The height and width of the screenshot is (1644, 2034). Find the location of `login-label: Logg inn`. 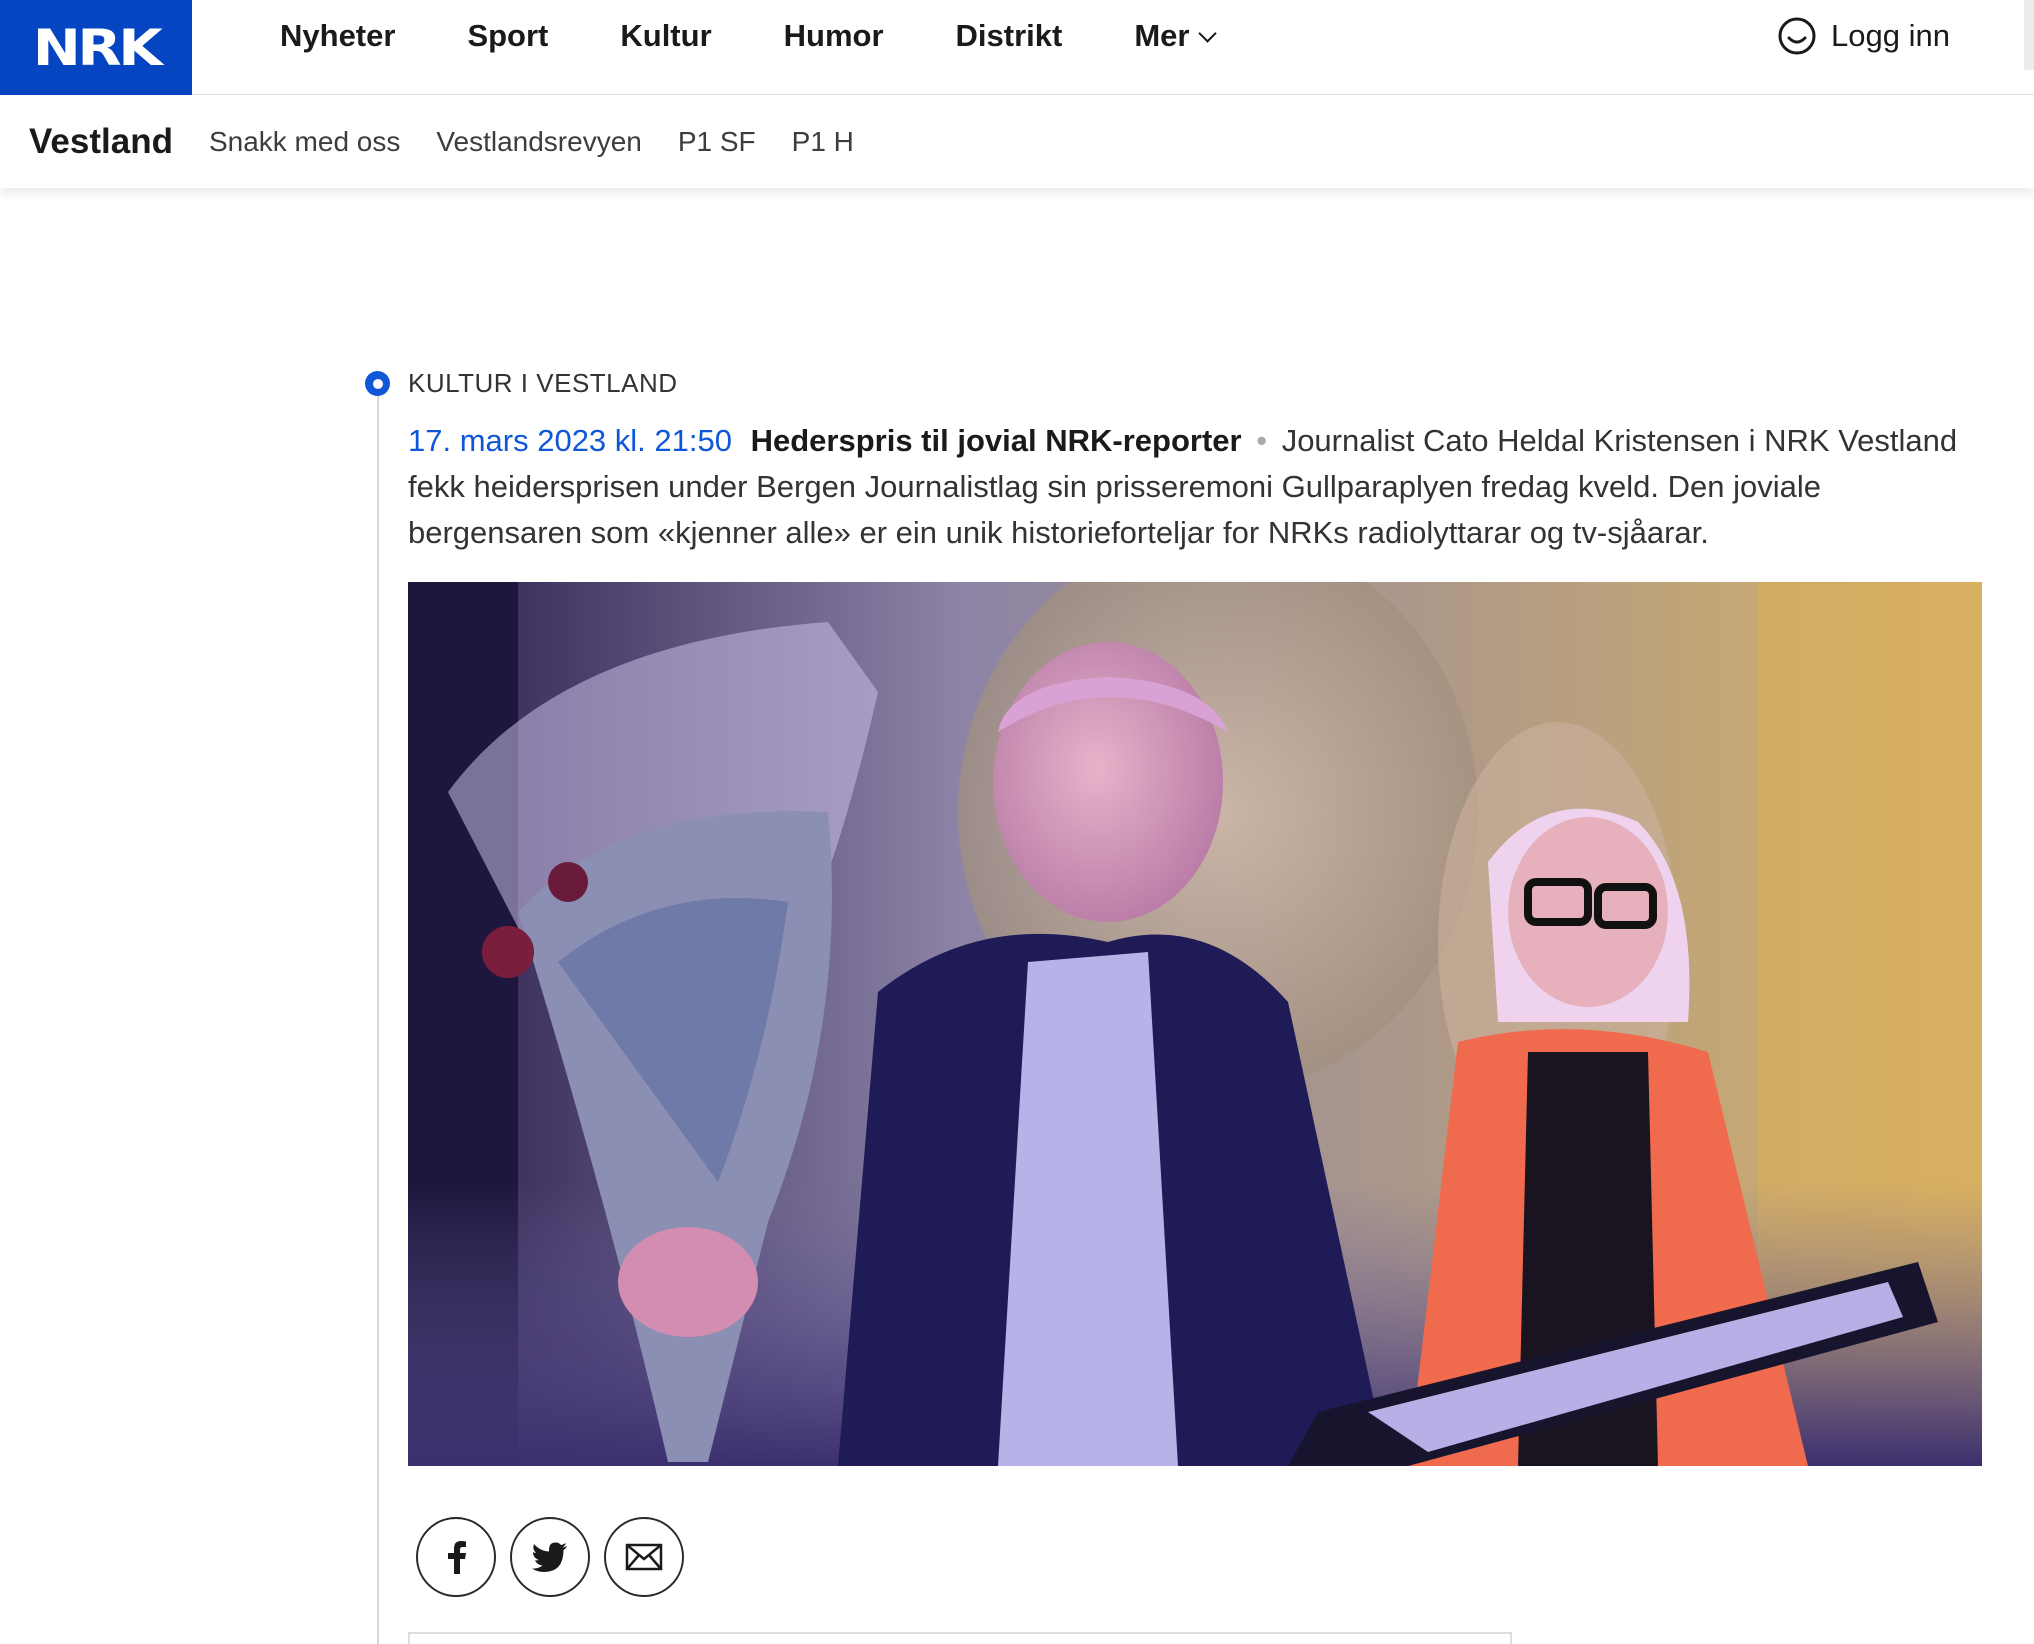

login-label: Logg inn is located at coordinates (1890, 35).